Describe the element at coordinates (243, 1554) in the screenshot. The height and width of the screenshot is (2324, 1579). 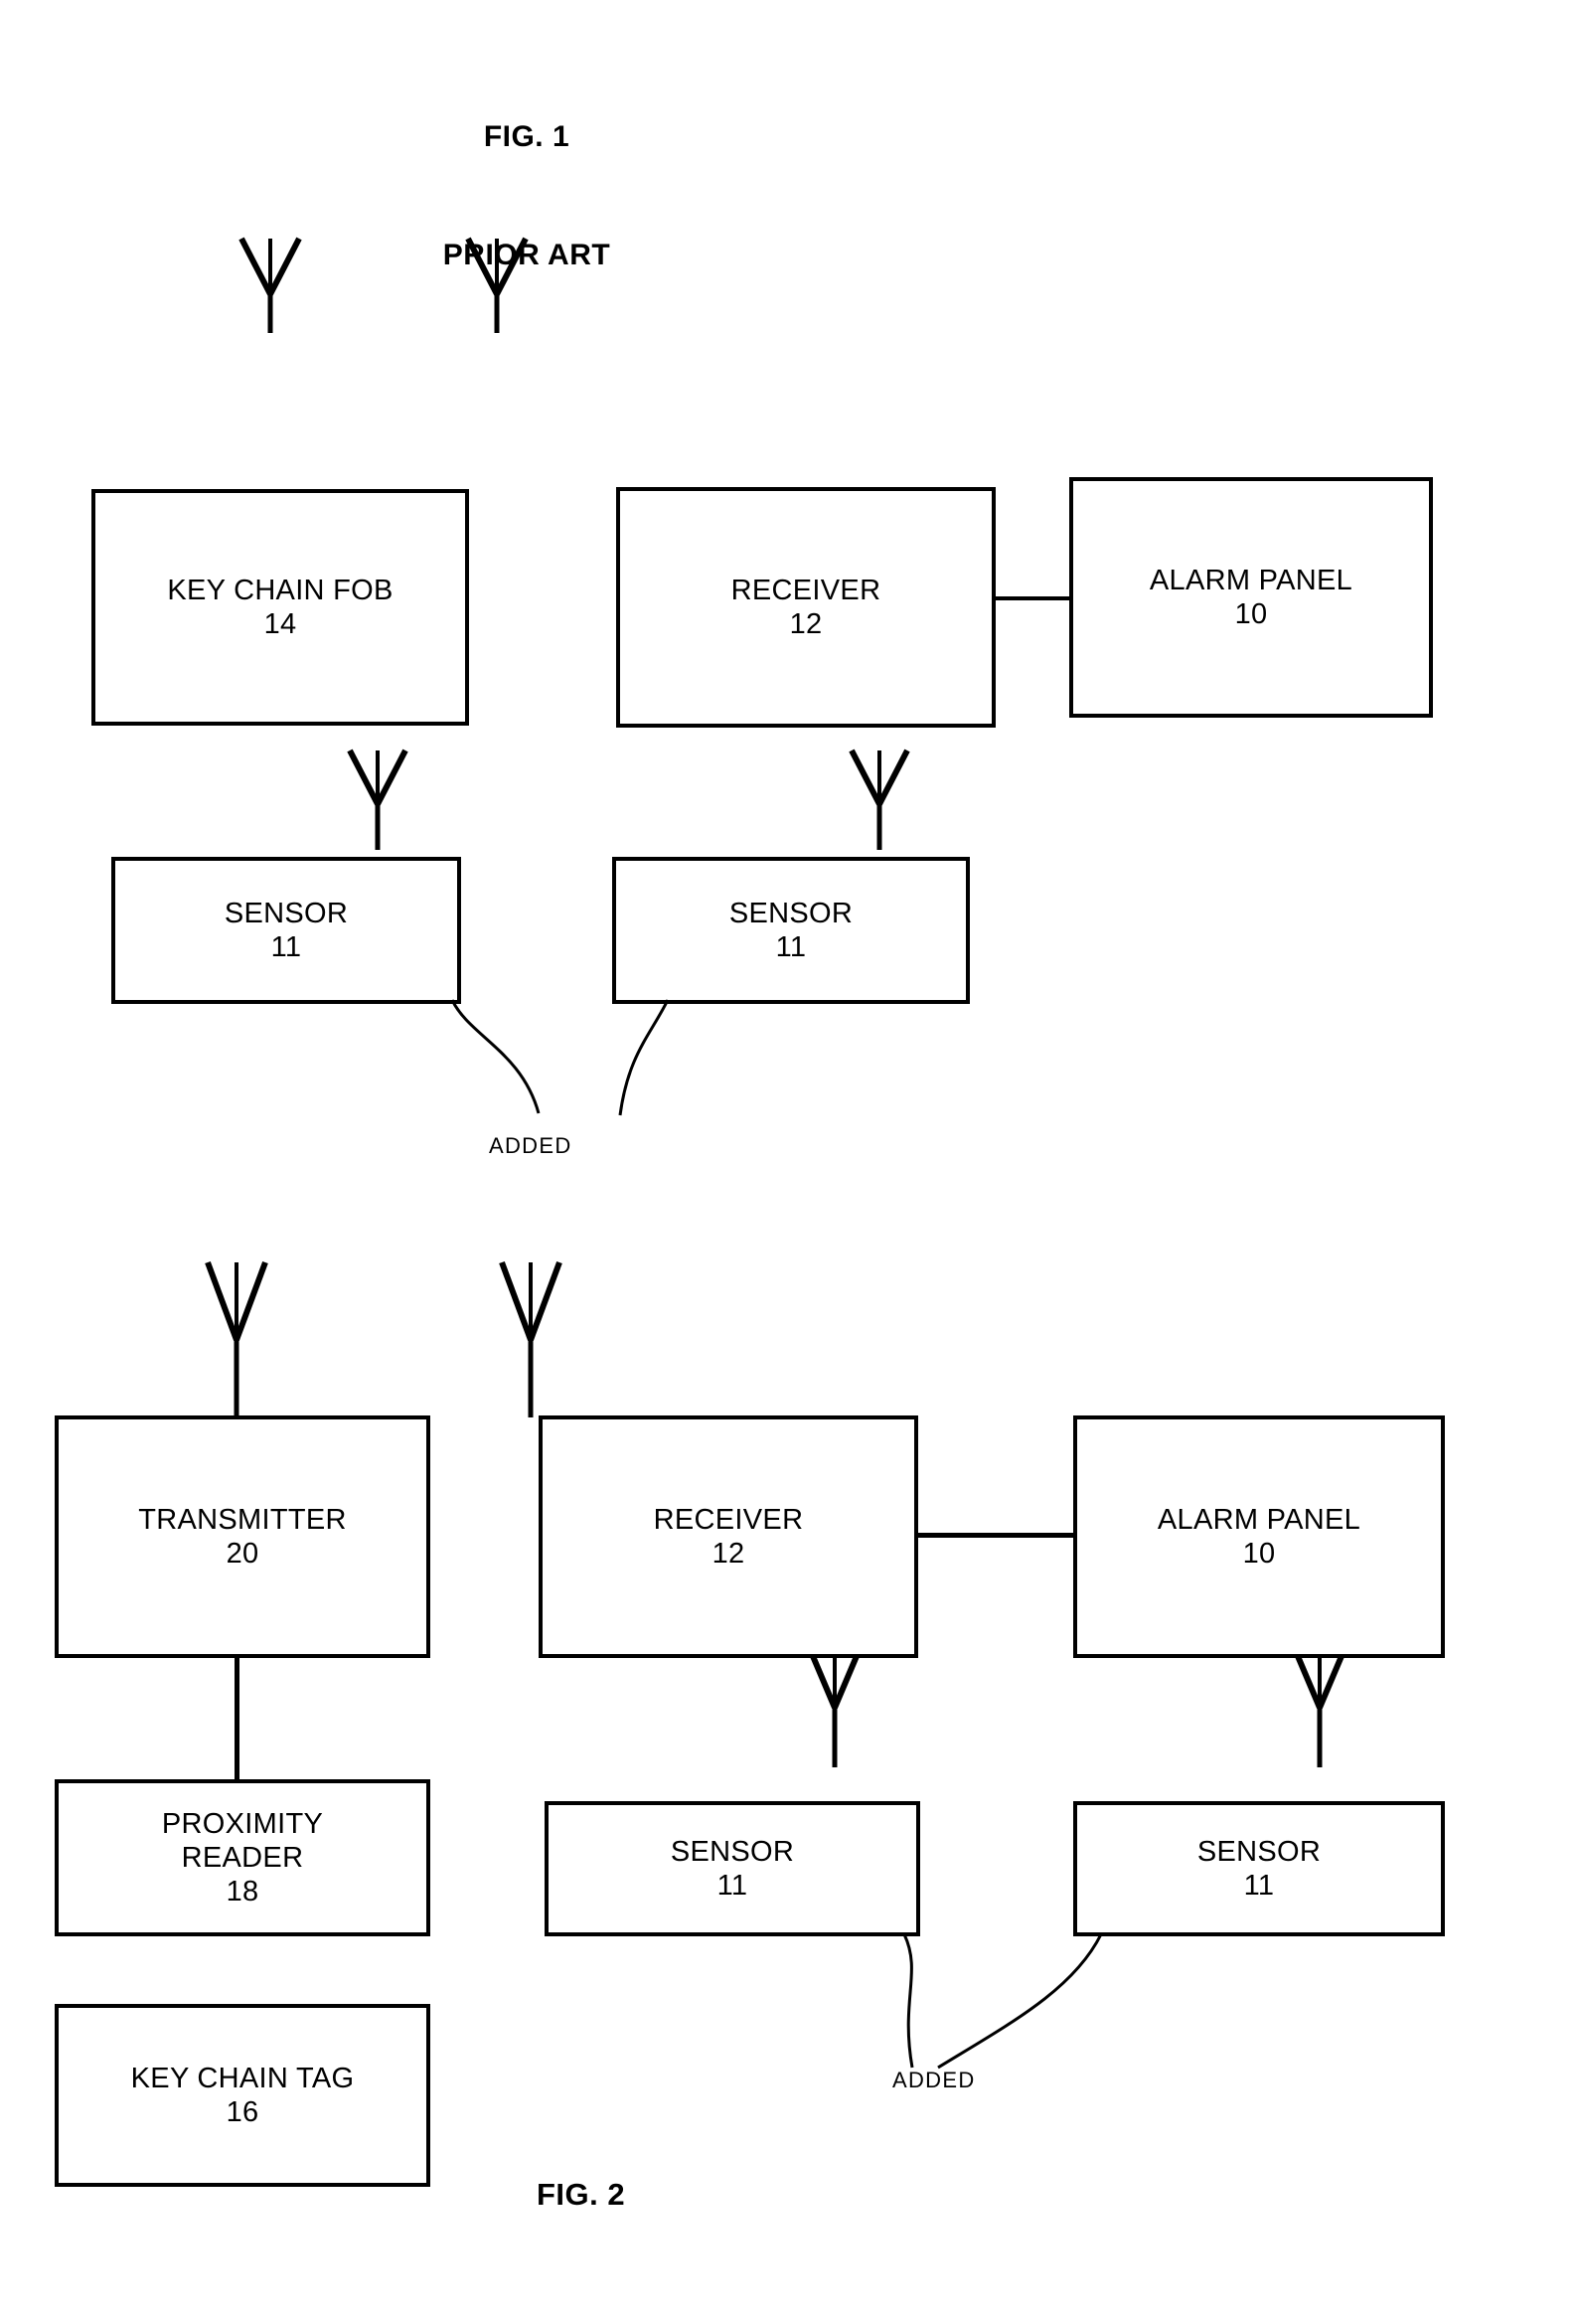
I see `node-ref: 20` at that location.